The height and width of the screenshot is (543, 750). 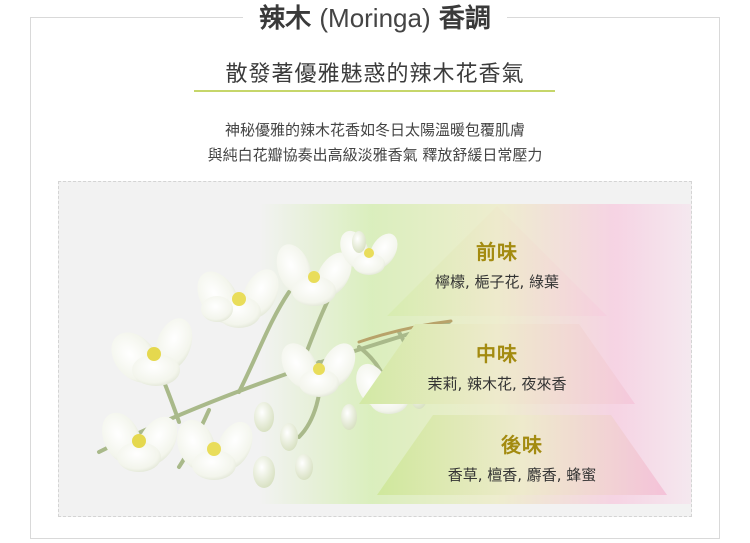 I want to click on base-note-list: 香草, 檀香, 麝香, 蜂蜜, so click(x=522, y=475).